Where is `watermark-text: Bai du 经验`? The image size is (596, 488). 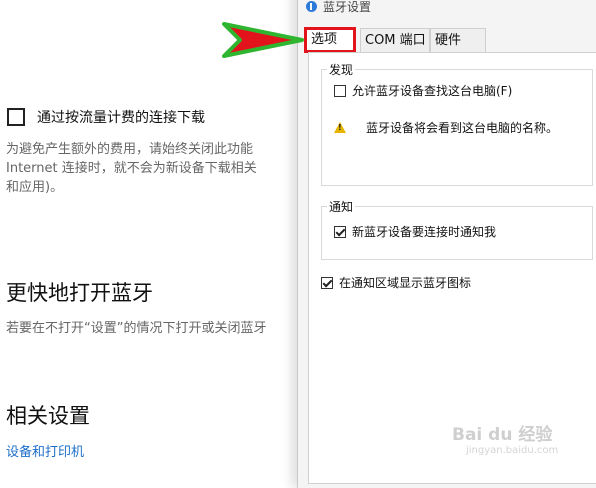
watermark-text: Bai du 经验 is located at coordinates (502, 435).